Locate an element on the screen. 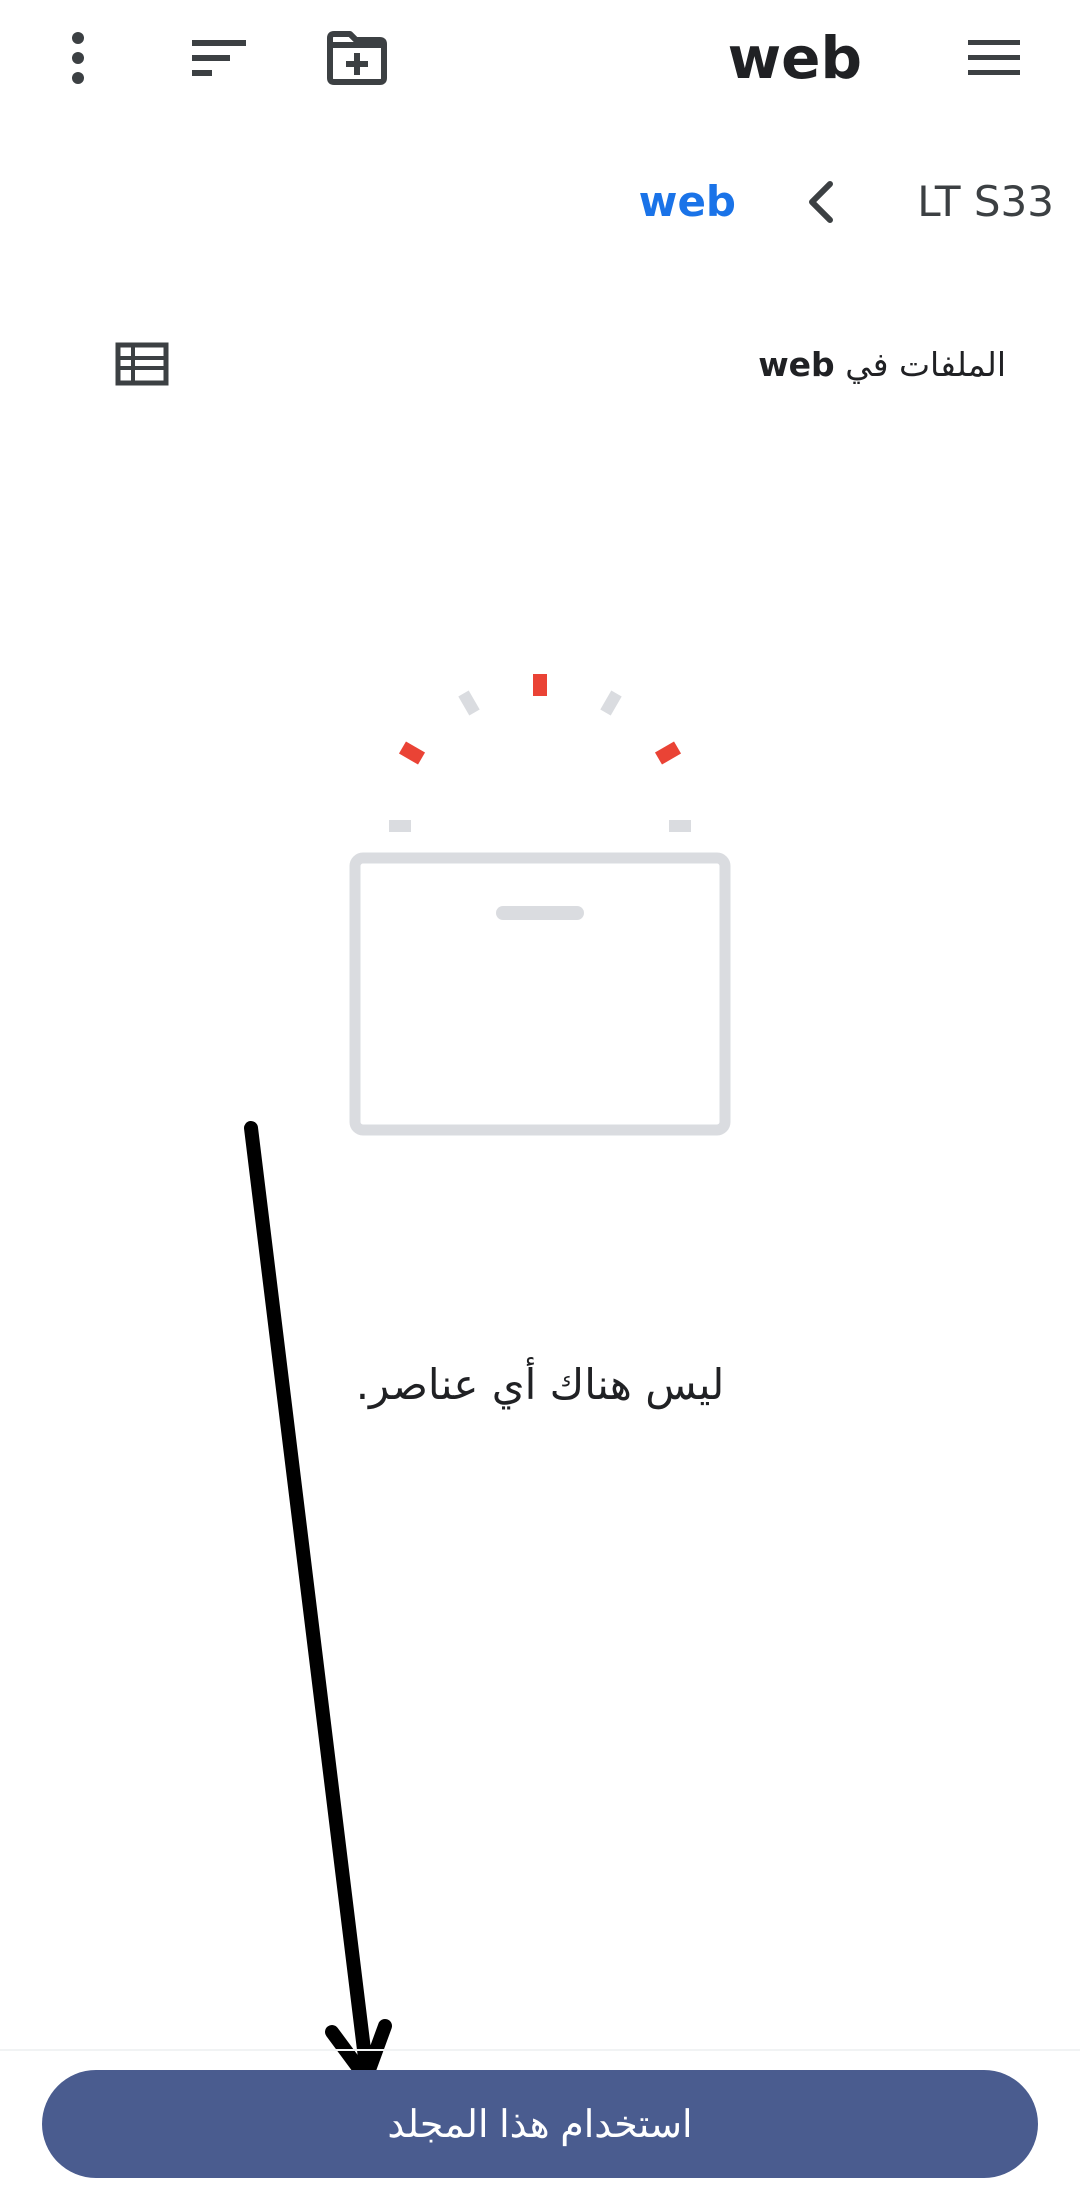 The width and height of the screenshot is (1080, 2207). more-vert-icon is located at coordinates (78, 58).